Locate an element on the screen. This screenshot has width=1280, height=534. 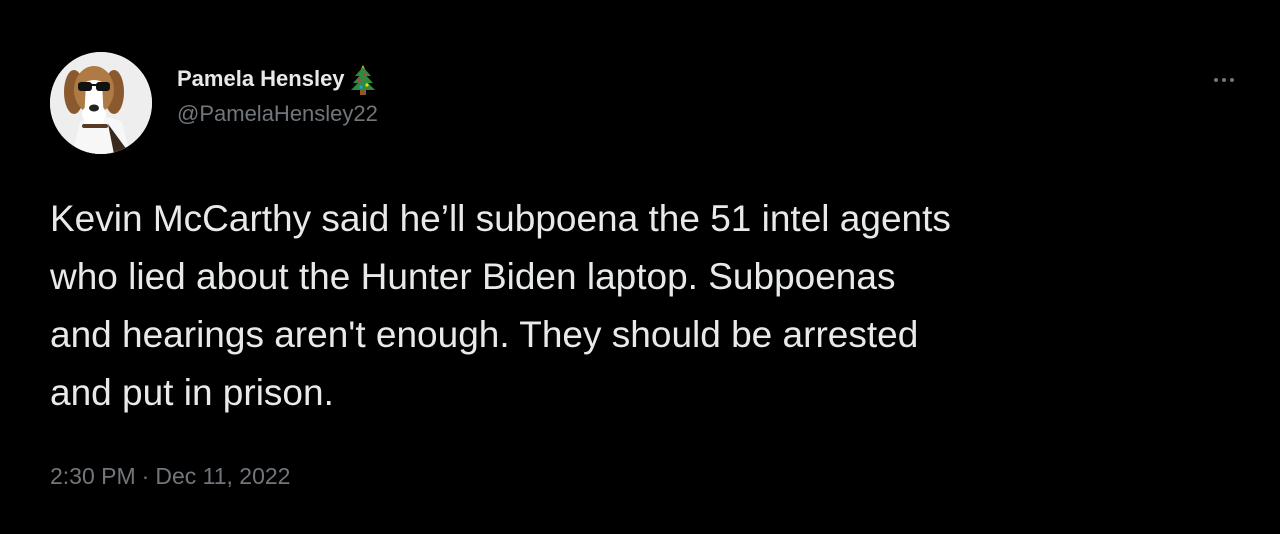
display-name-text: Pamela Hensley is located at coordinates (261, 78).